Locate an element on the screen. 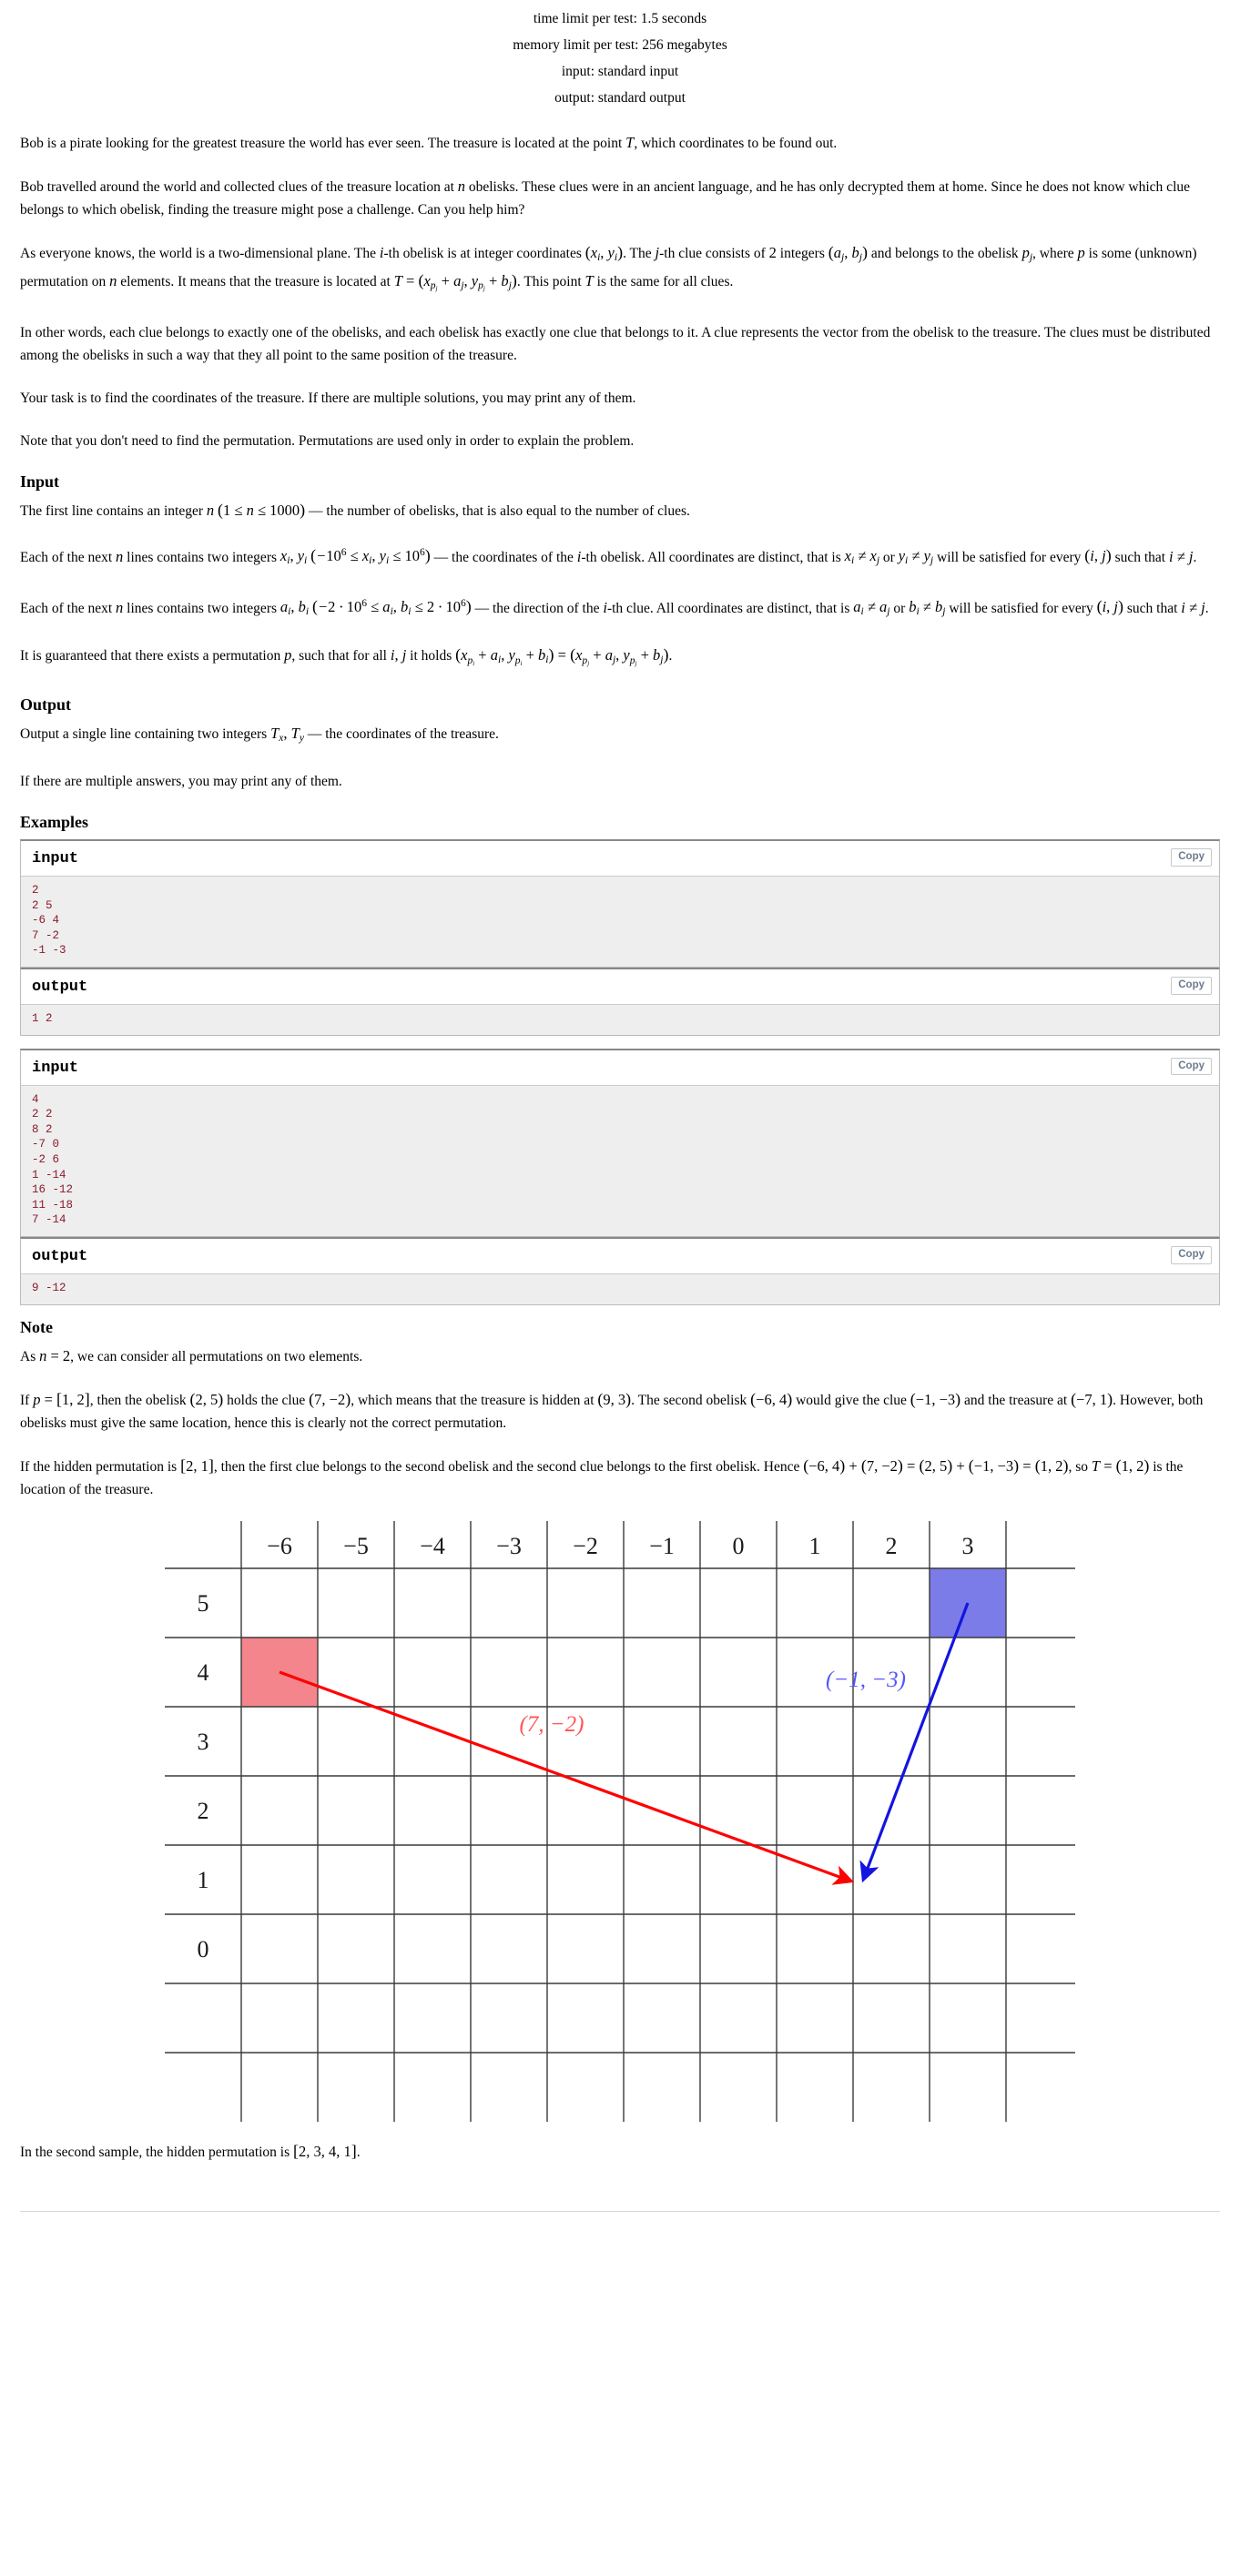 The image size is (1240, 2576). text-fragment: , where is located at coordinates (1055, 253).